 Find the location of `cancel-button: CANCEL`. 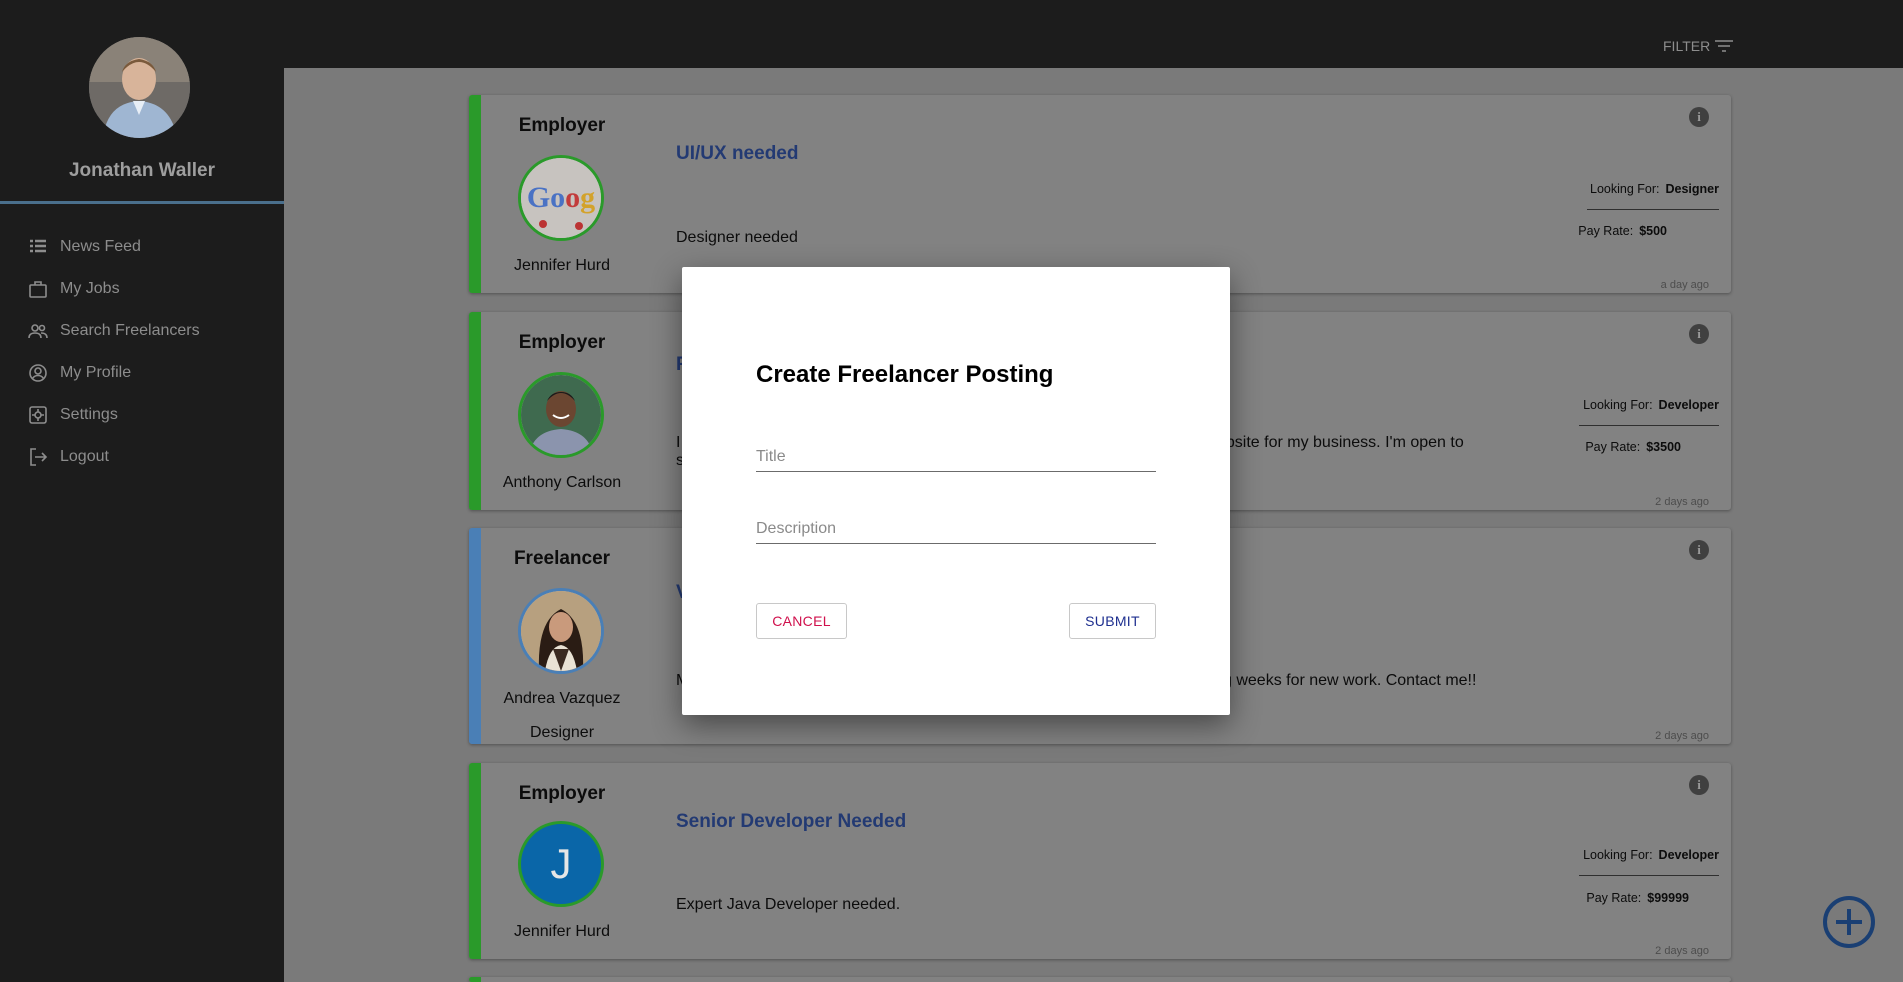

cancel-button: CANCEL is located at coordinates (801, 621).